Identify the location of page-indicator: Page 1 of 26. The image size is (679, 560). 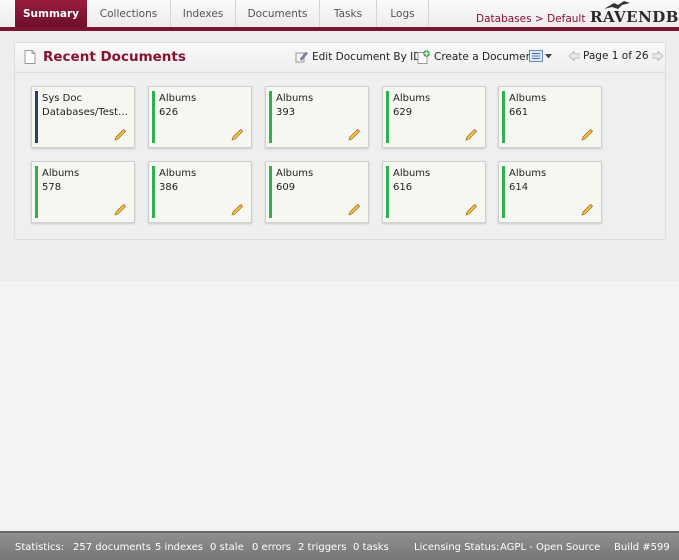
(616, 56).